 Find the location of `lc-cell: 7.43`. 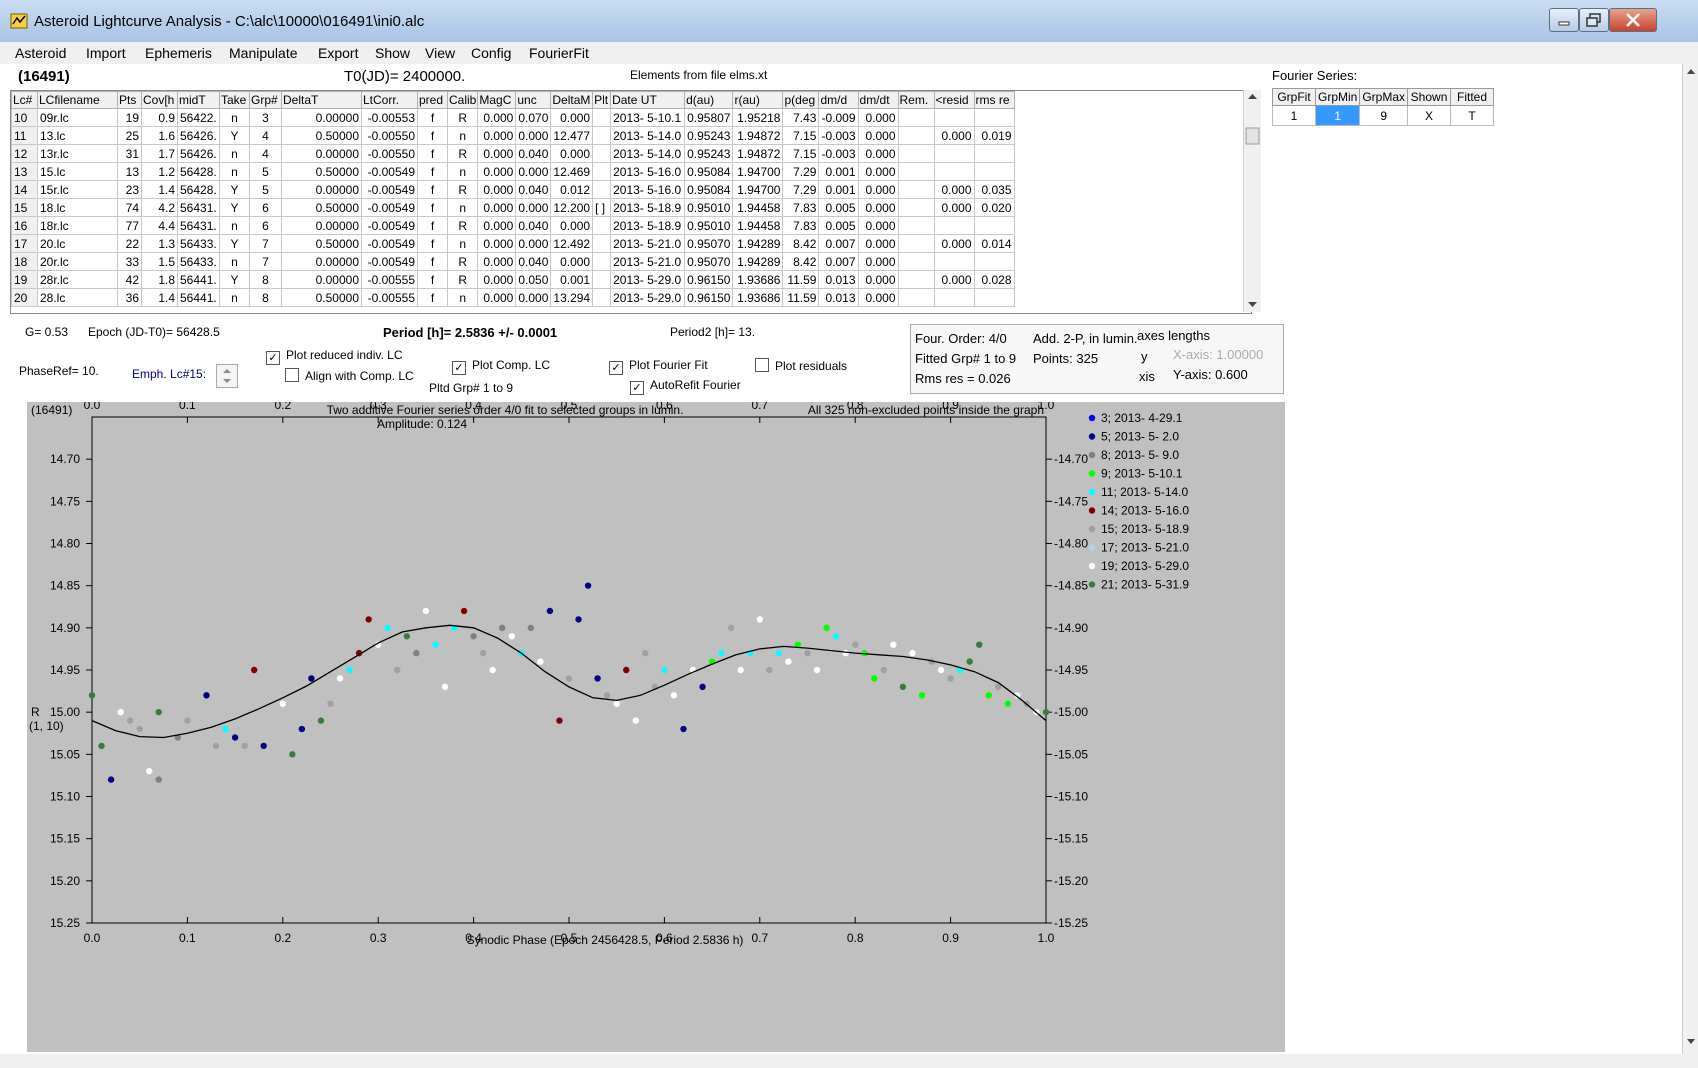

lc-cell: 7.43 is located at coordinates (801, 117).